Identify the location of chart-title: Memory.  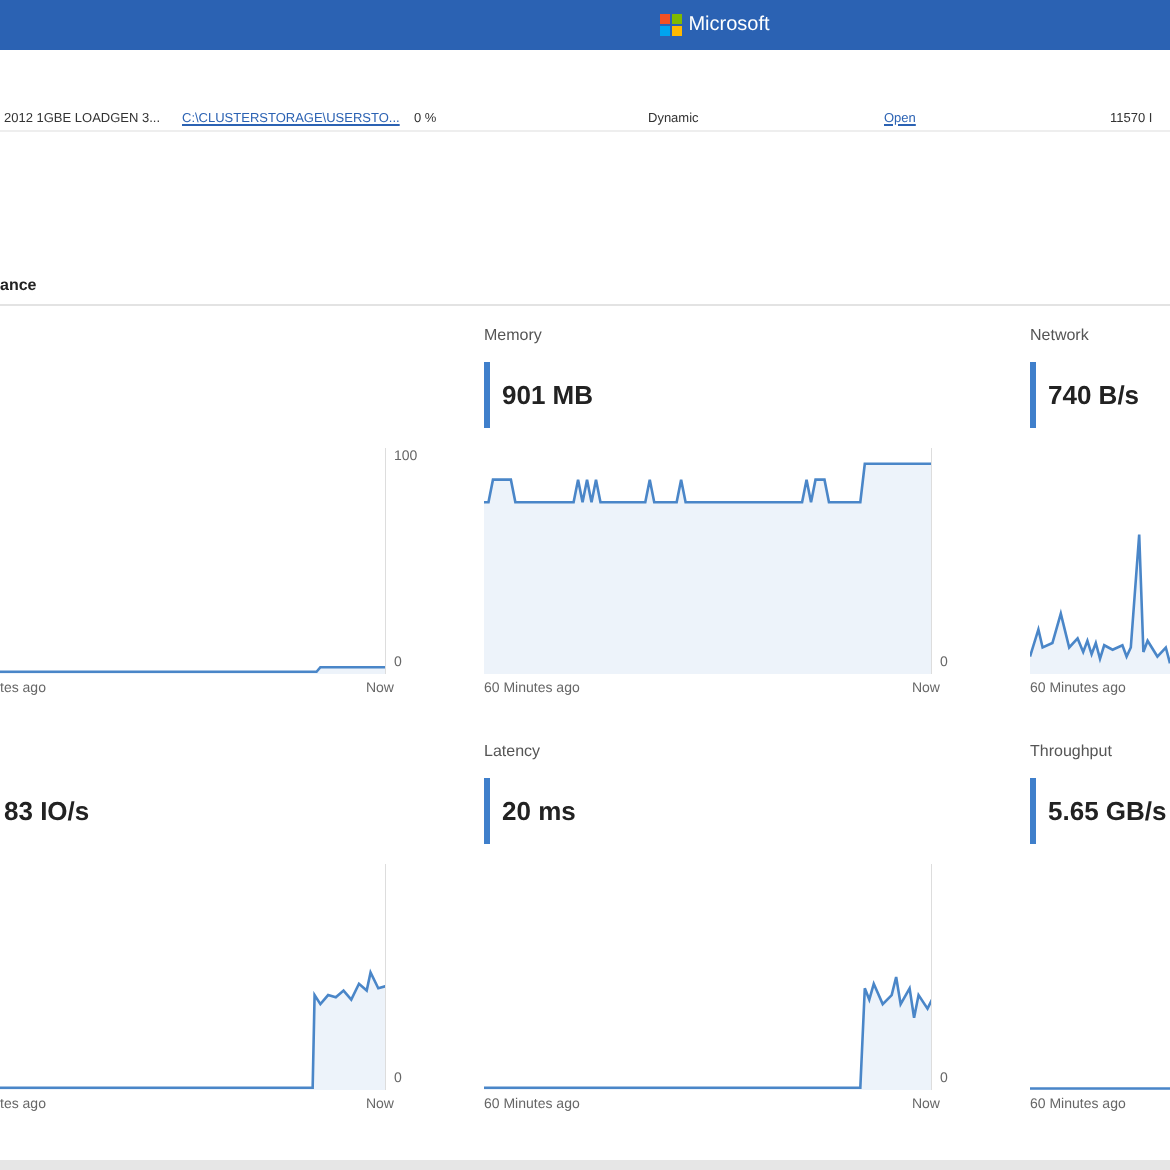
(513, 335).